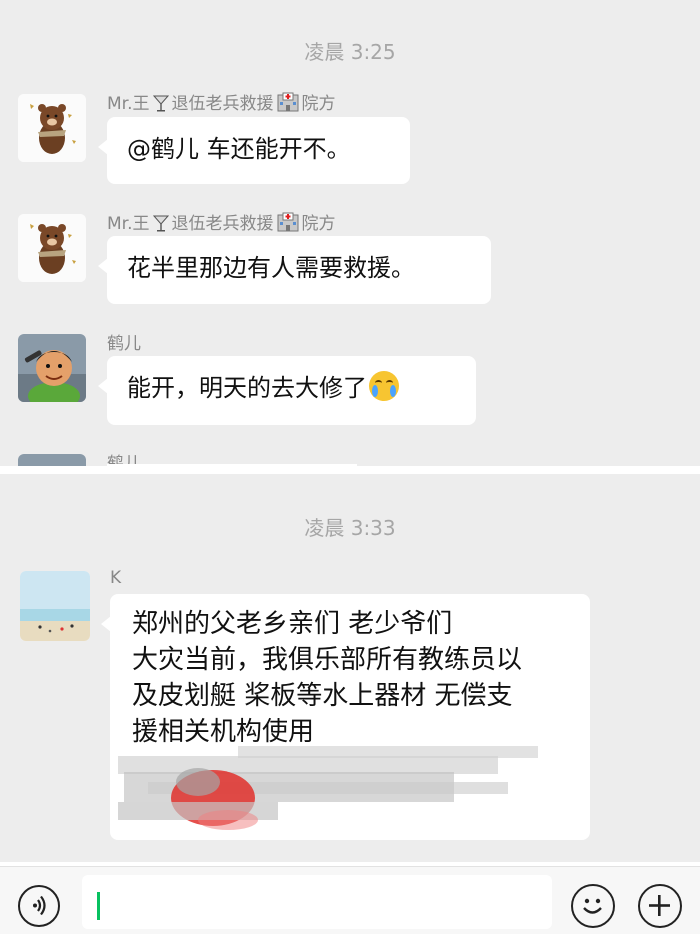 This screenshot has width=700, height=934. I want to click on timestamp: 凌晨 3:25, so click(350, 52).